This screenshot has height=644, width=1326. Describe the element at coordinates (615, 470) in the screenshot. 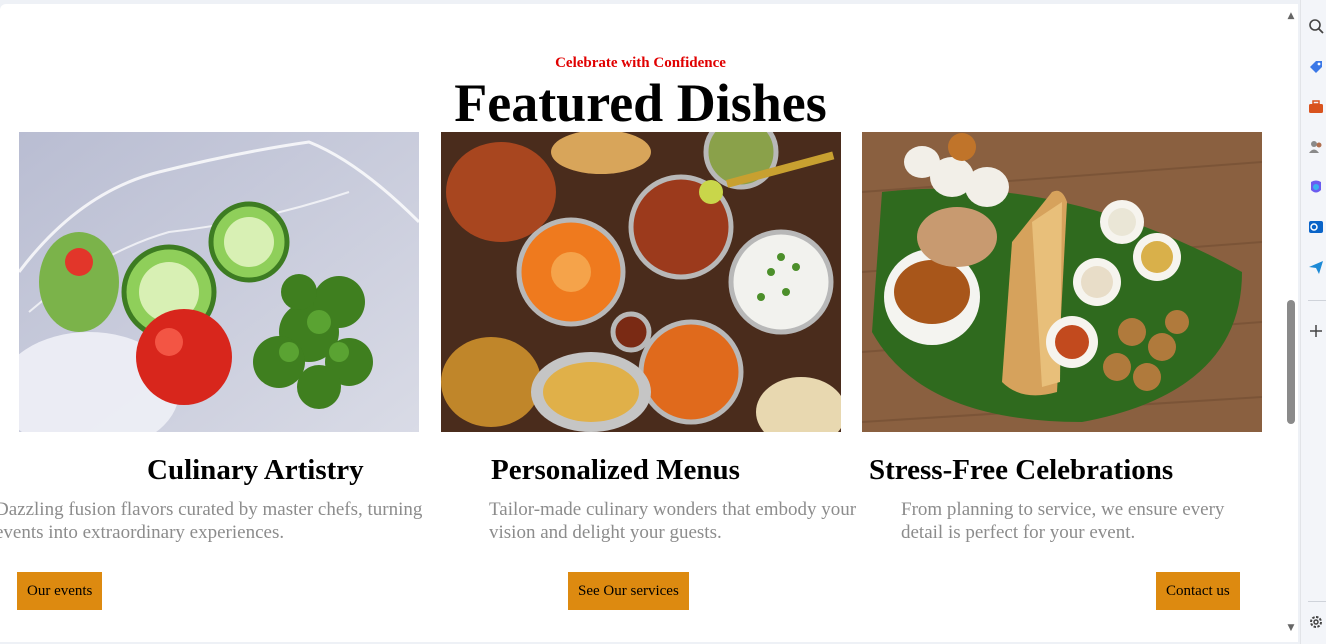

I see `card-title-personalized-menus: Personalized Menus` at that location.